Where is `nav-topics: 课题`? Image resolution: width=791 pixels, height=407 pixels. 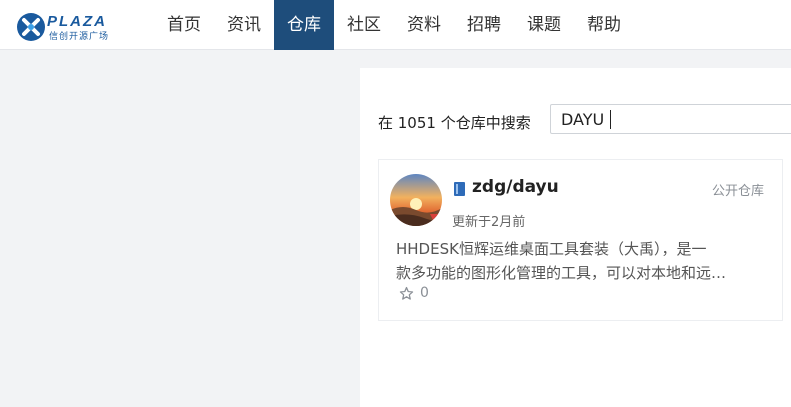 nav-topics: 课题 is located at coordinates (544, 25).